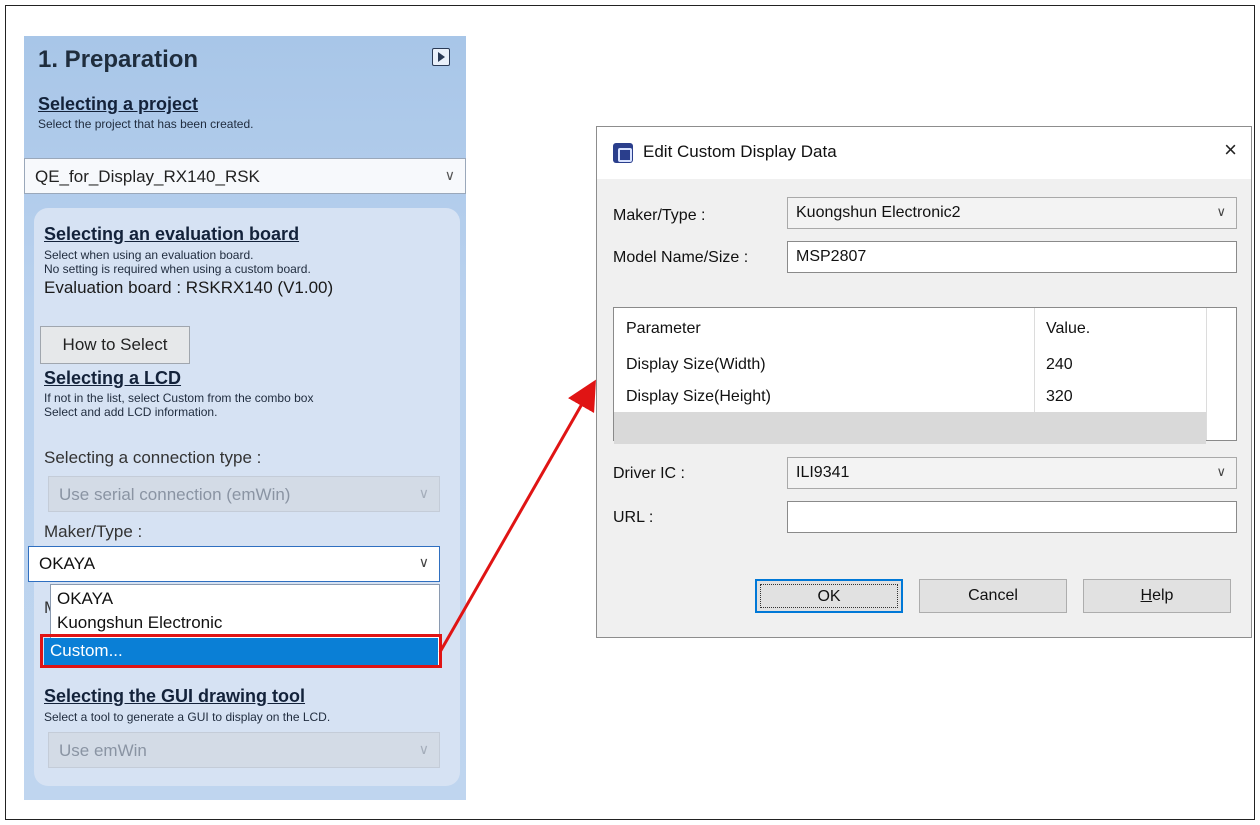 This screenshot has height=825, width=1260. What do you see at coordinates (1059, 365) in the screenshot?
I see `table-row-value: 240` at bounding box center [1059, 365].